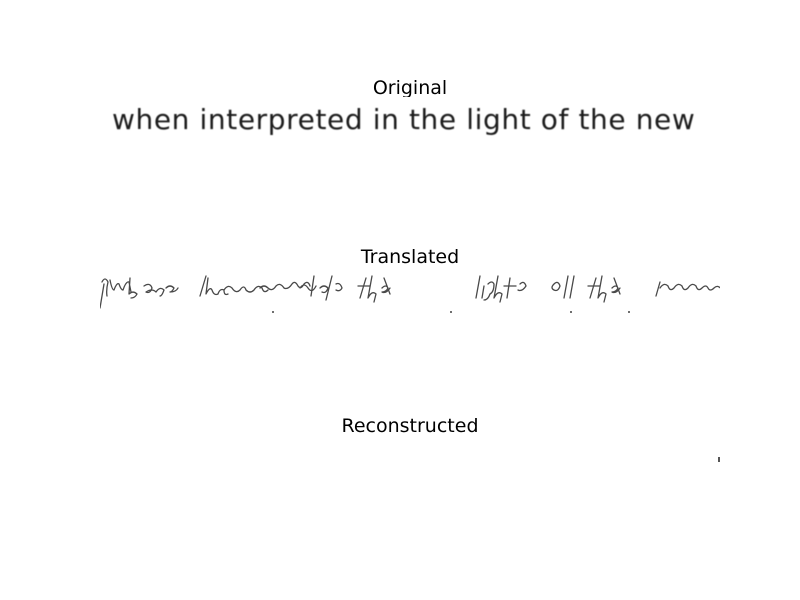 This screenshot has width=800, height=600. I want to click on panel-title-original: Original, so click(410, 88).